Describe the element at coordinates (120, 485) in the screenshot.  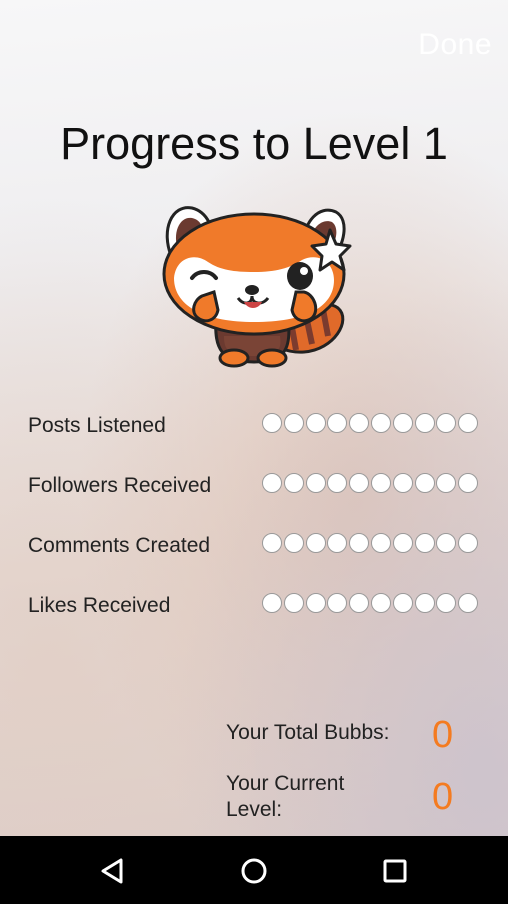
I see `progress-label: Followers Received` at that location.